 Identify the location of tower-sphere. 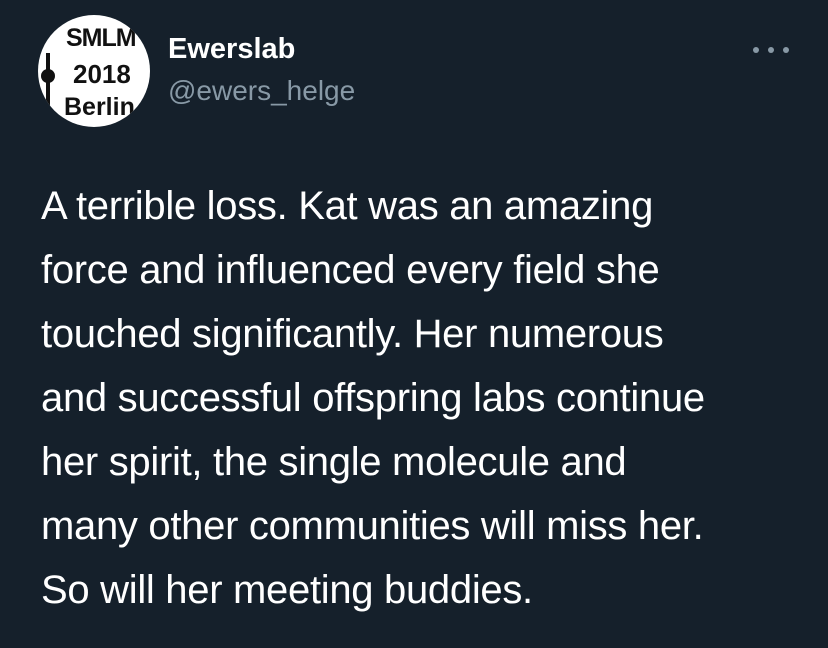
(48, 76).